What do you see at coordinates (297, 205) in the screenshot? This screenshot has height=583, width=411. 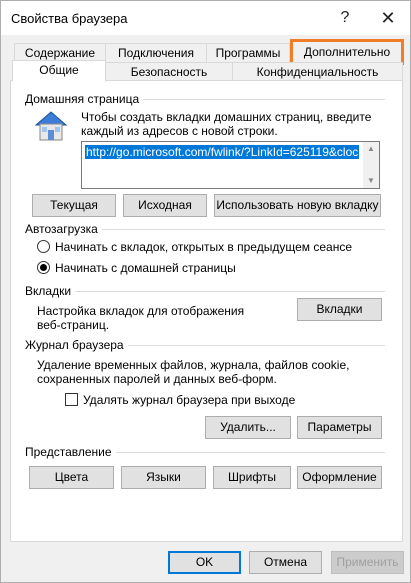 I see `use-new-tab-button: Использовать новую вкладку` at bounding box center [297, 205].